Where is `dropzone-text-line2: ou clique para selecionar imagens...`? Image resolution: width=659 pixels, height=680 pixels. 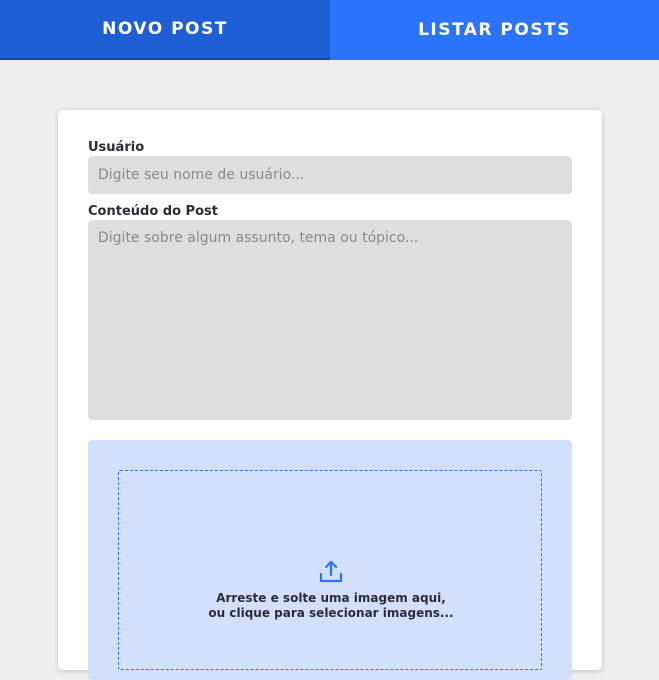 dropzone-text-line2: ou clique para selecionar imagens... is located at coordinates (331, 613).